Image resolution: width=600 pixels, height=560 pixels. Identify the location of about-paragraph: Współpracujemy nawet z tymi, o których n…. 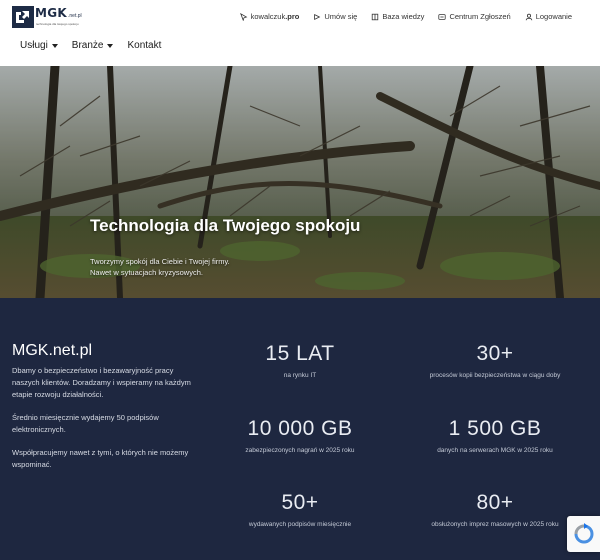
(100, 458).